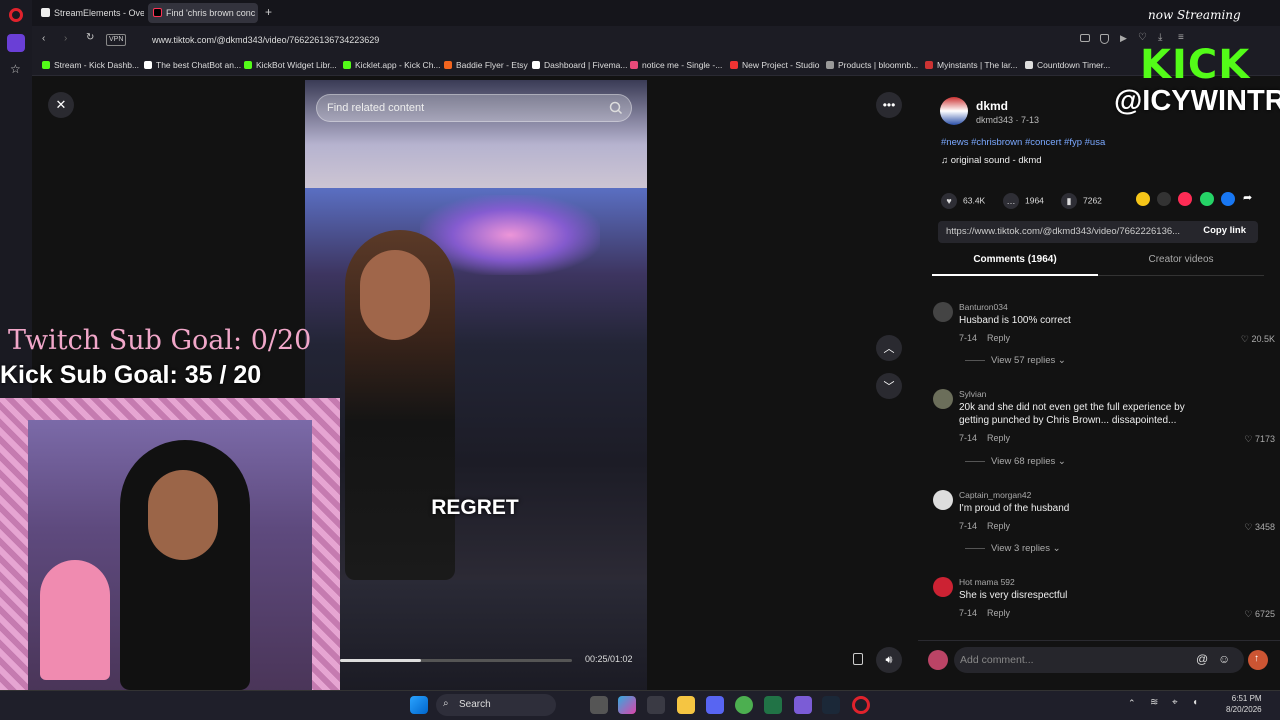  I want to click on view-replies-button: View 68 replies ⌄, so click(1015, 461).